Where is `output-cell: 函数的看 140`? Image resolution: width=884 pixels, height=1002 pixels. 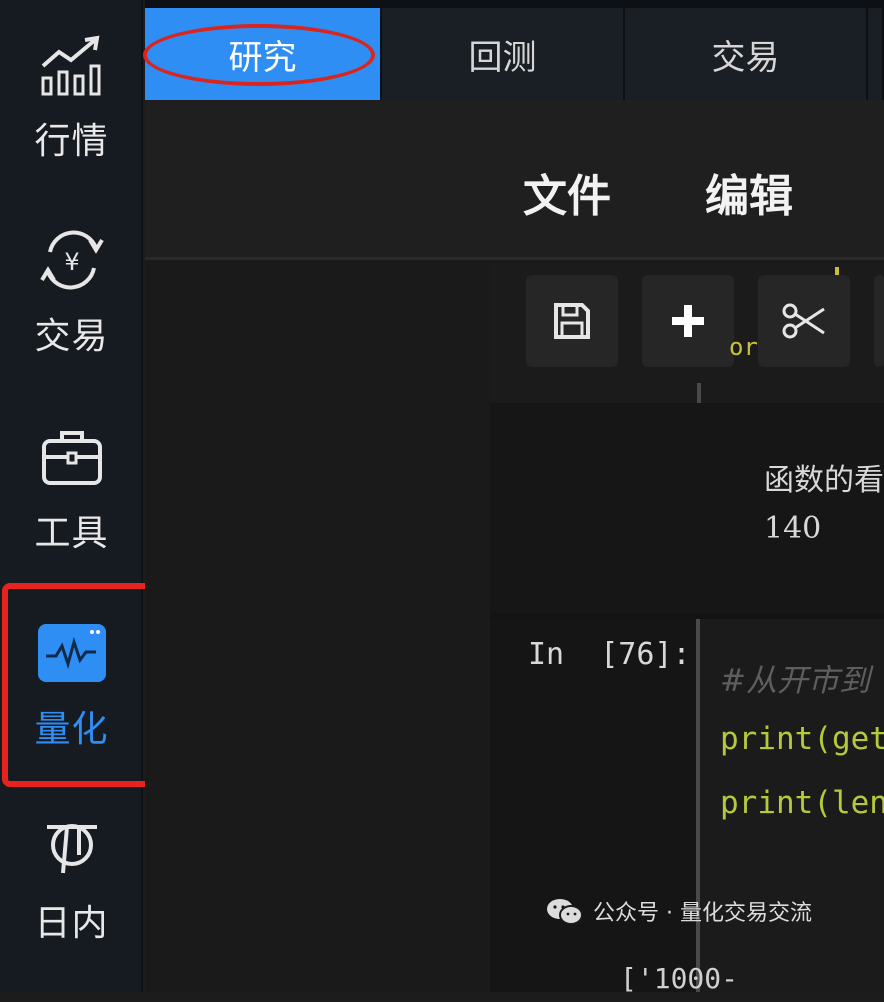 output-cell: 函数的看 140 is located at coordinates (687, 508).